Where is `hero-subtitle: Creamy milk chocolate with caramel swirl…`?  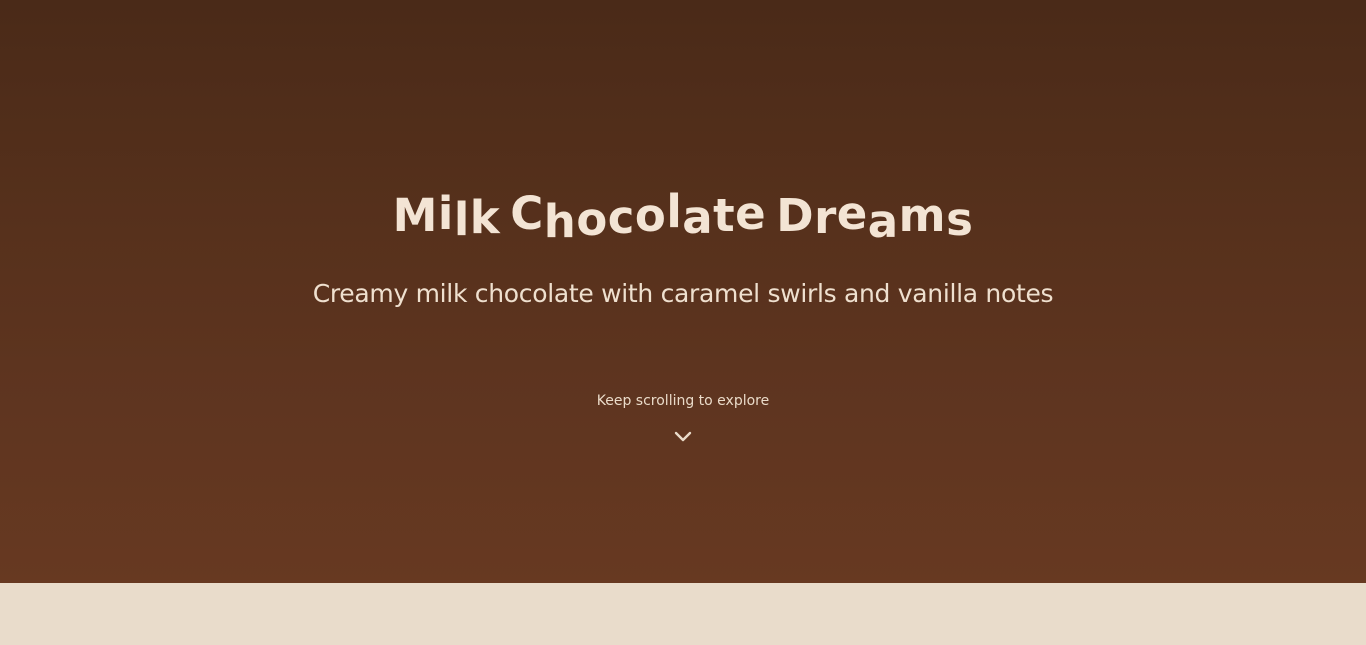
hero-subtitle: Creamy milk chocolate with caramel swirl… is located at coordinates (683, 293).